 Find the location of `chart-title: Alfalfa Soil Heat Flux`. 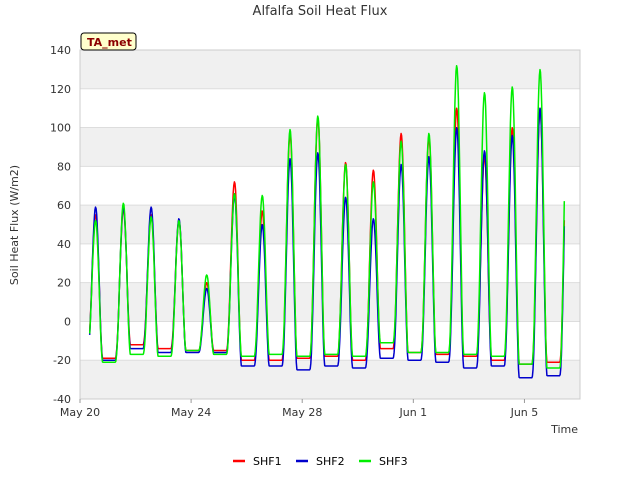

chart-title: Alfalfa Soil Heat Flux is located at coordinates (320, 11).